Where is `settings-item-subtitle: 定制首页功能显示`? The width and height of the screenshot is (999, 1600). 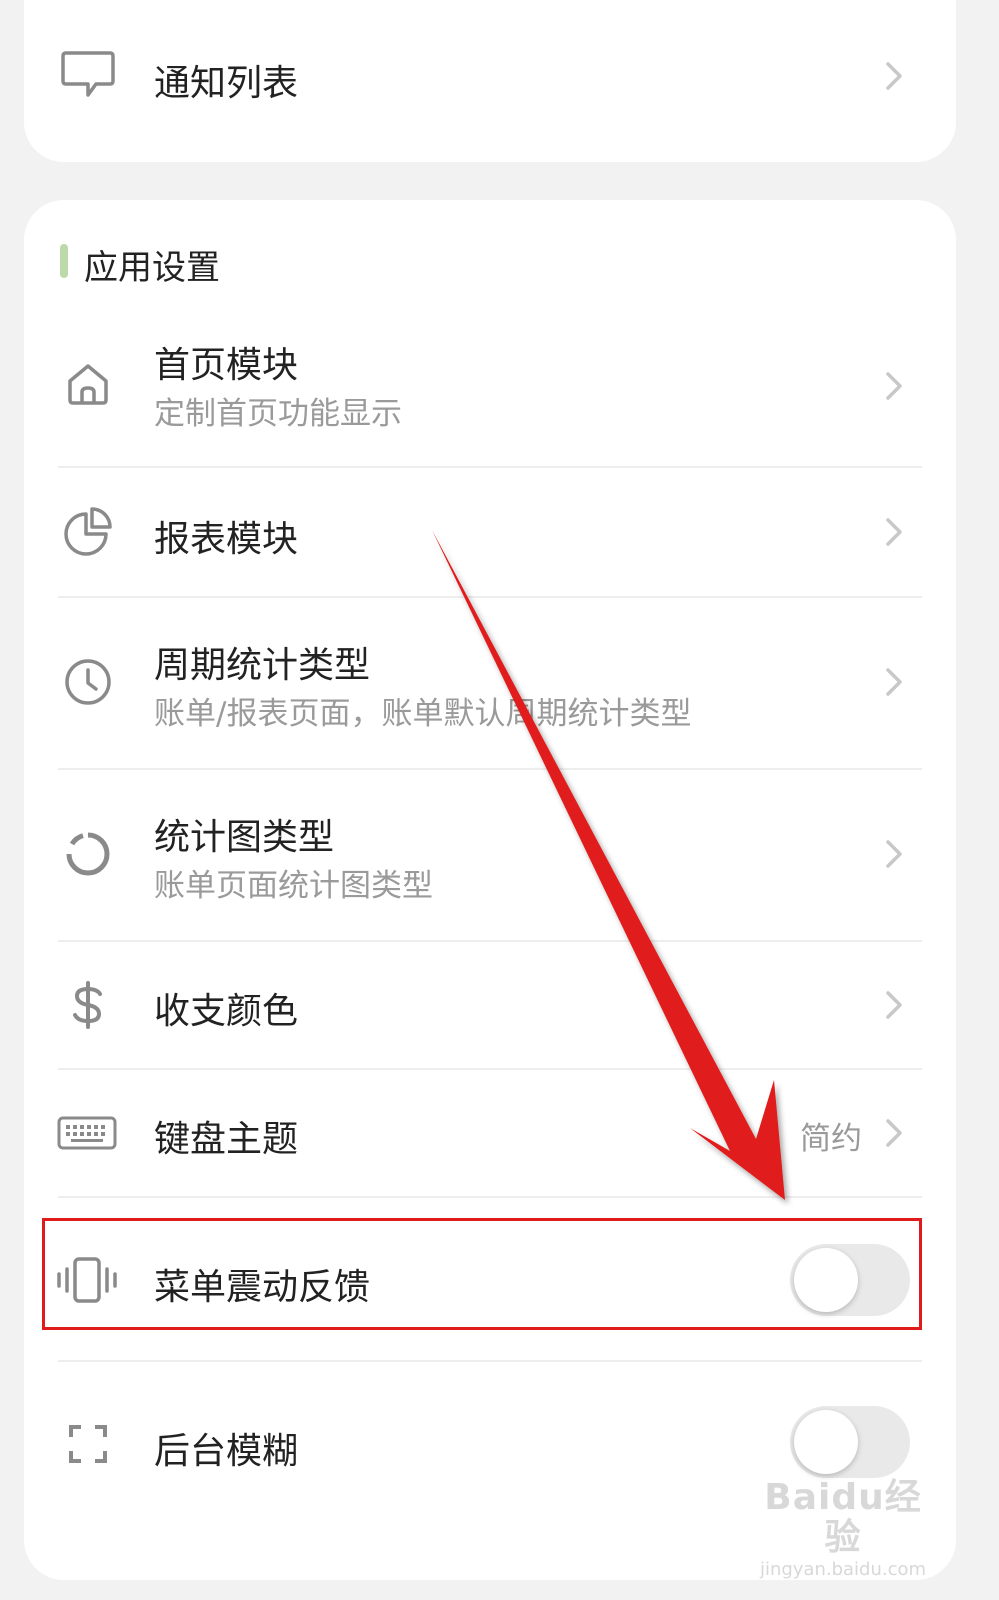
settings-item-subtitle: 定制首页功能显示 is located at coordinates (278, 414).